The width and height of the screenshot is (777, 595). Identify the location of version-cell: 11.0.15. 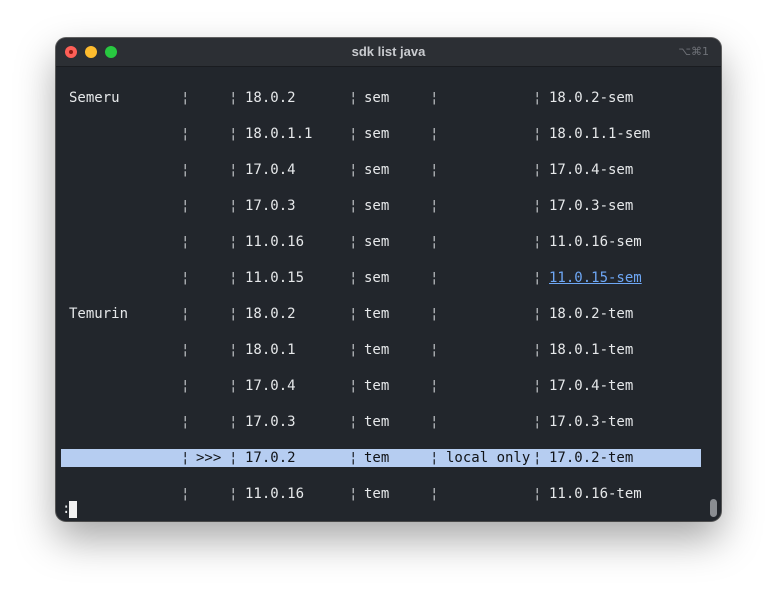
(275, 278).